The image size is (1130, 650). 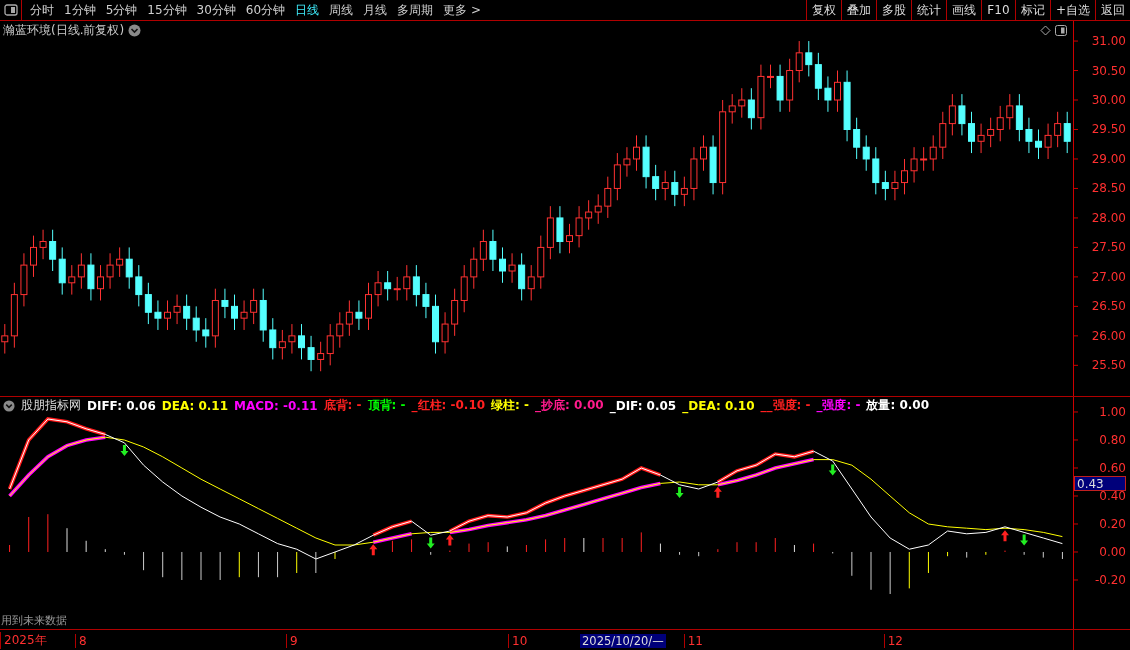 What do you see at coordinates (375, 10) in the screenshot?
I see `period-tab: 月线` at bounding box center [375, 10].